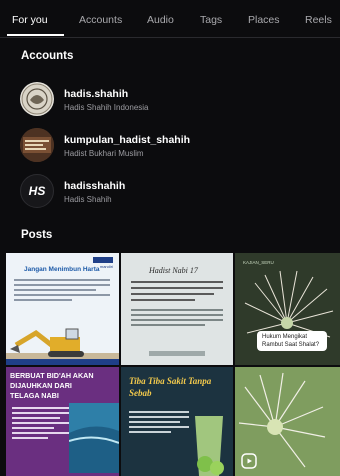 This screenshot has width=340, height=476. I want to click on post-thumbnail: Hadist Nabi 17, so click(177, 309).